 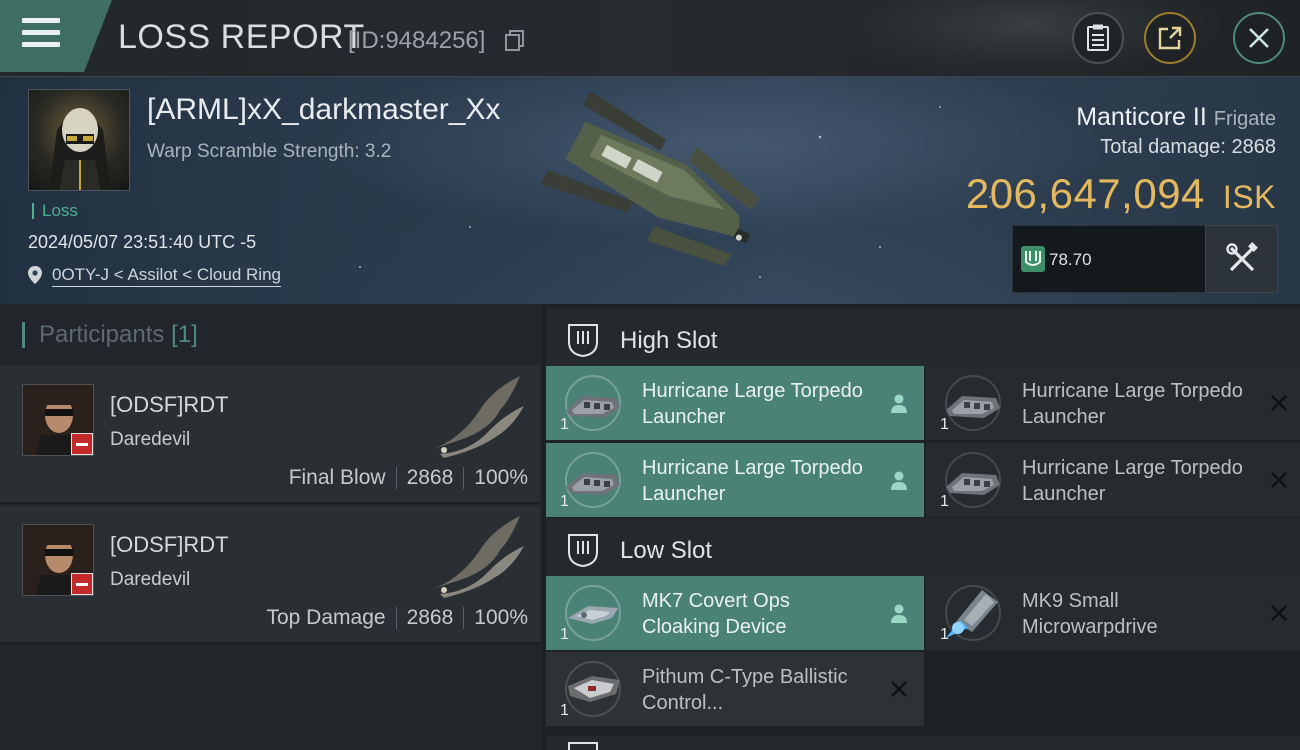 I want to click on top-bar: LOSS REPORT [ID:9484256], so click(x=650, y=40).